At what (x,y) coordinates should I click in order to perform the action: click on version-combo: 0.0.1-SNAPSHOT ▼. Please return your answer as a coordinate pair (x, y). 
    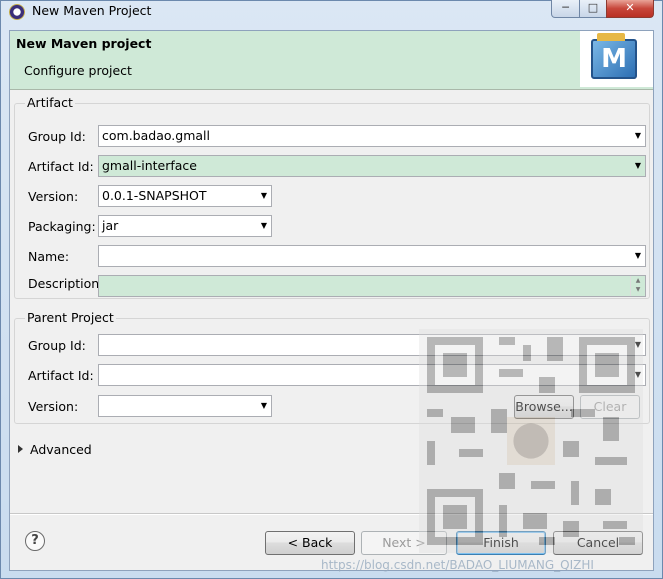
    Looking at the image, I should click on (185, 196).